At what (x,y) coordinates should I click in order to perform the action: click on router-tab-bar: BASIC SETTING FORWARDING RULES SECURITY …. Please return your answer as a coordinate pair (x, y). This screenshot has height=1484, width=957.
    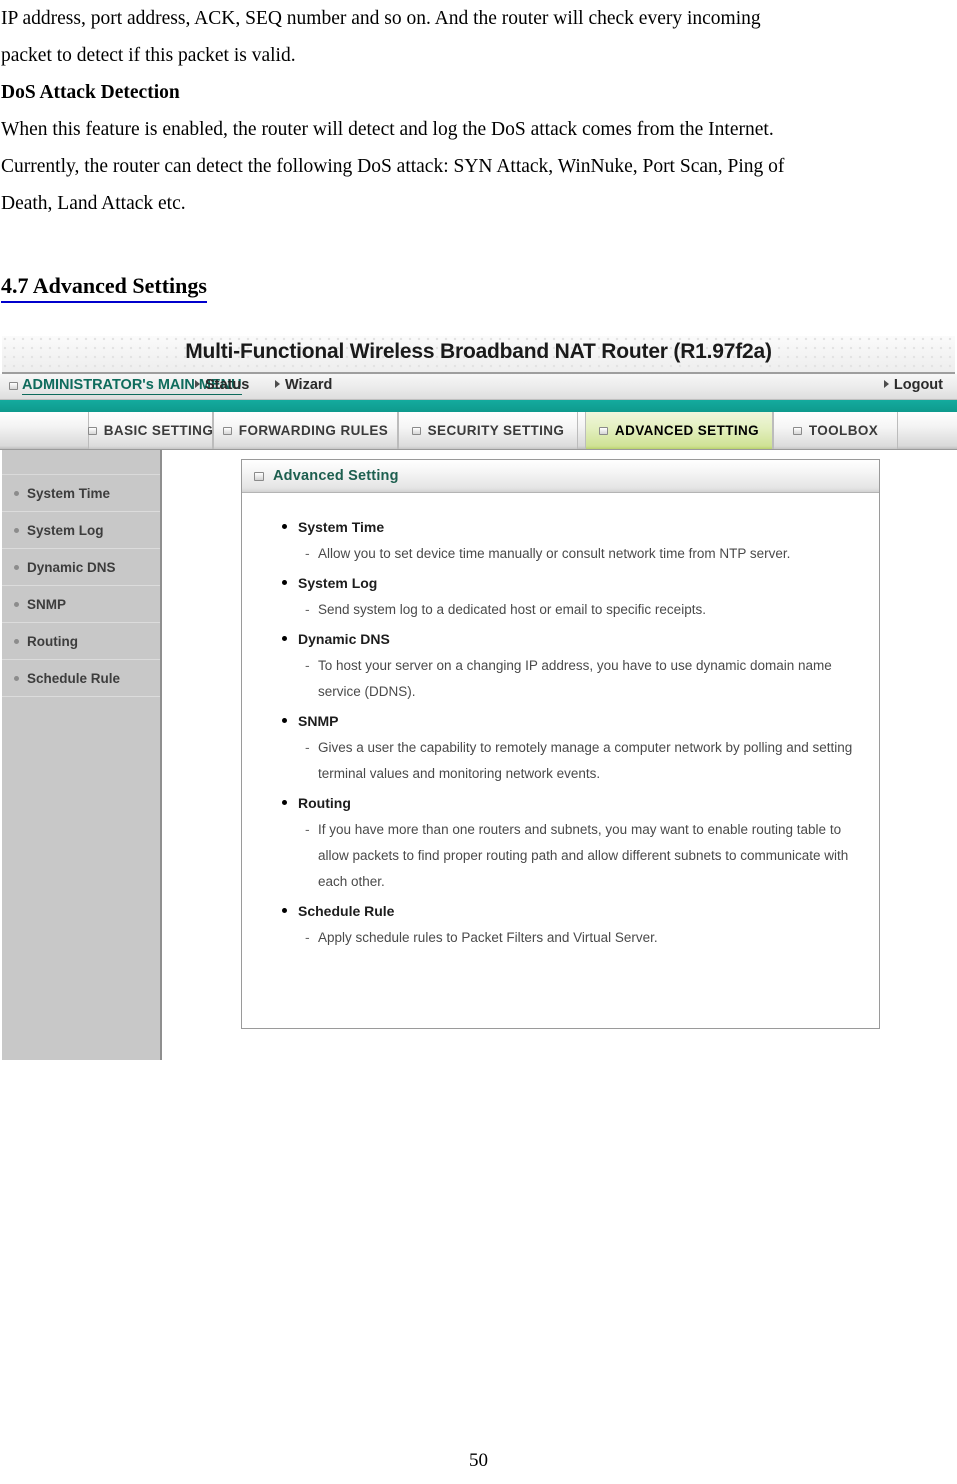
    Looking at the image, I should click on (478, 431).